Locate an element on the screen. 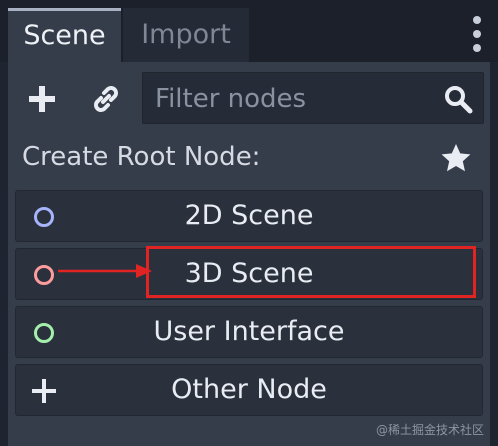 Image resolution: width=498 pixels, height=446 pixels. more-options-icon is located at coordinates (477, 36).